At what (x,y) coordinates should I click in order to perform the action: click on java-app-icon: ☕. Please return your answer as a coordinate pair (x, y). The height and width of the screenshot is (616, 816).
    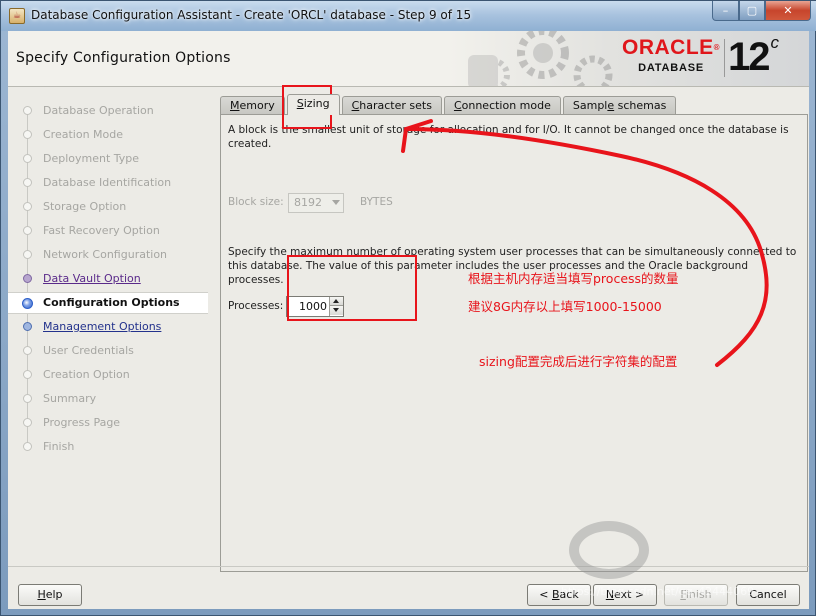
    Looking at the image, I should click on (17, 16).